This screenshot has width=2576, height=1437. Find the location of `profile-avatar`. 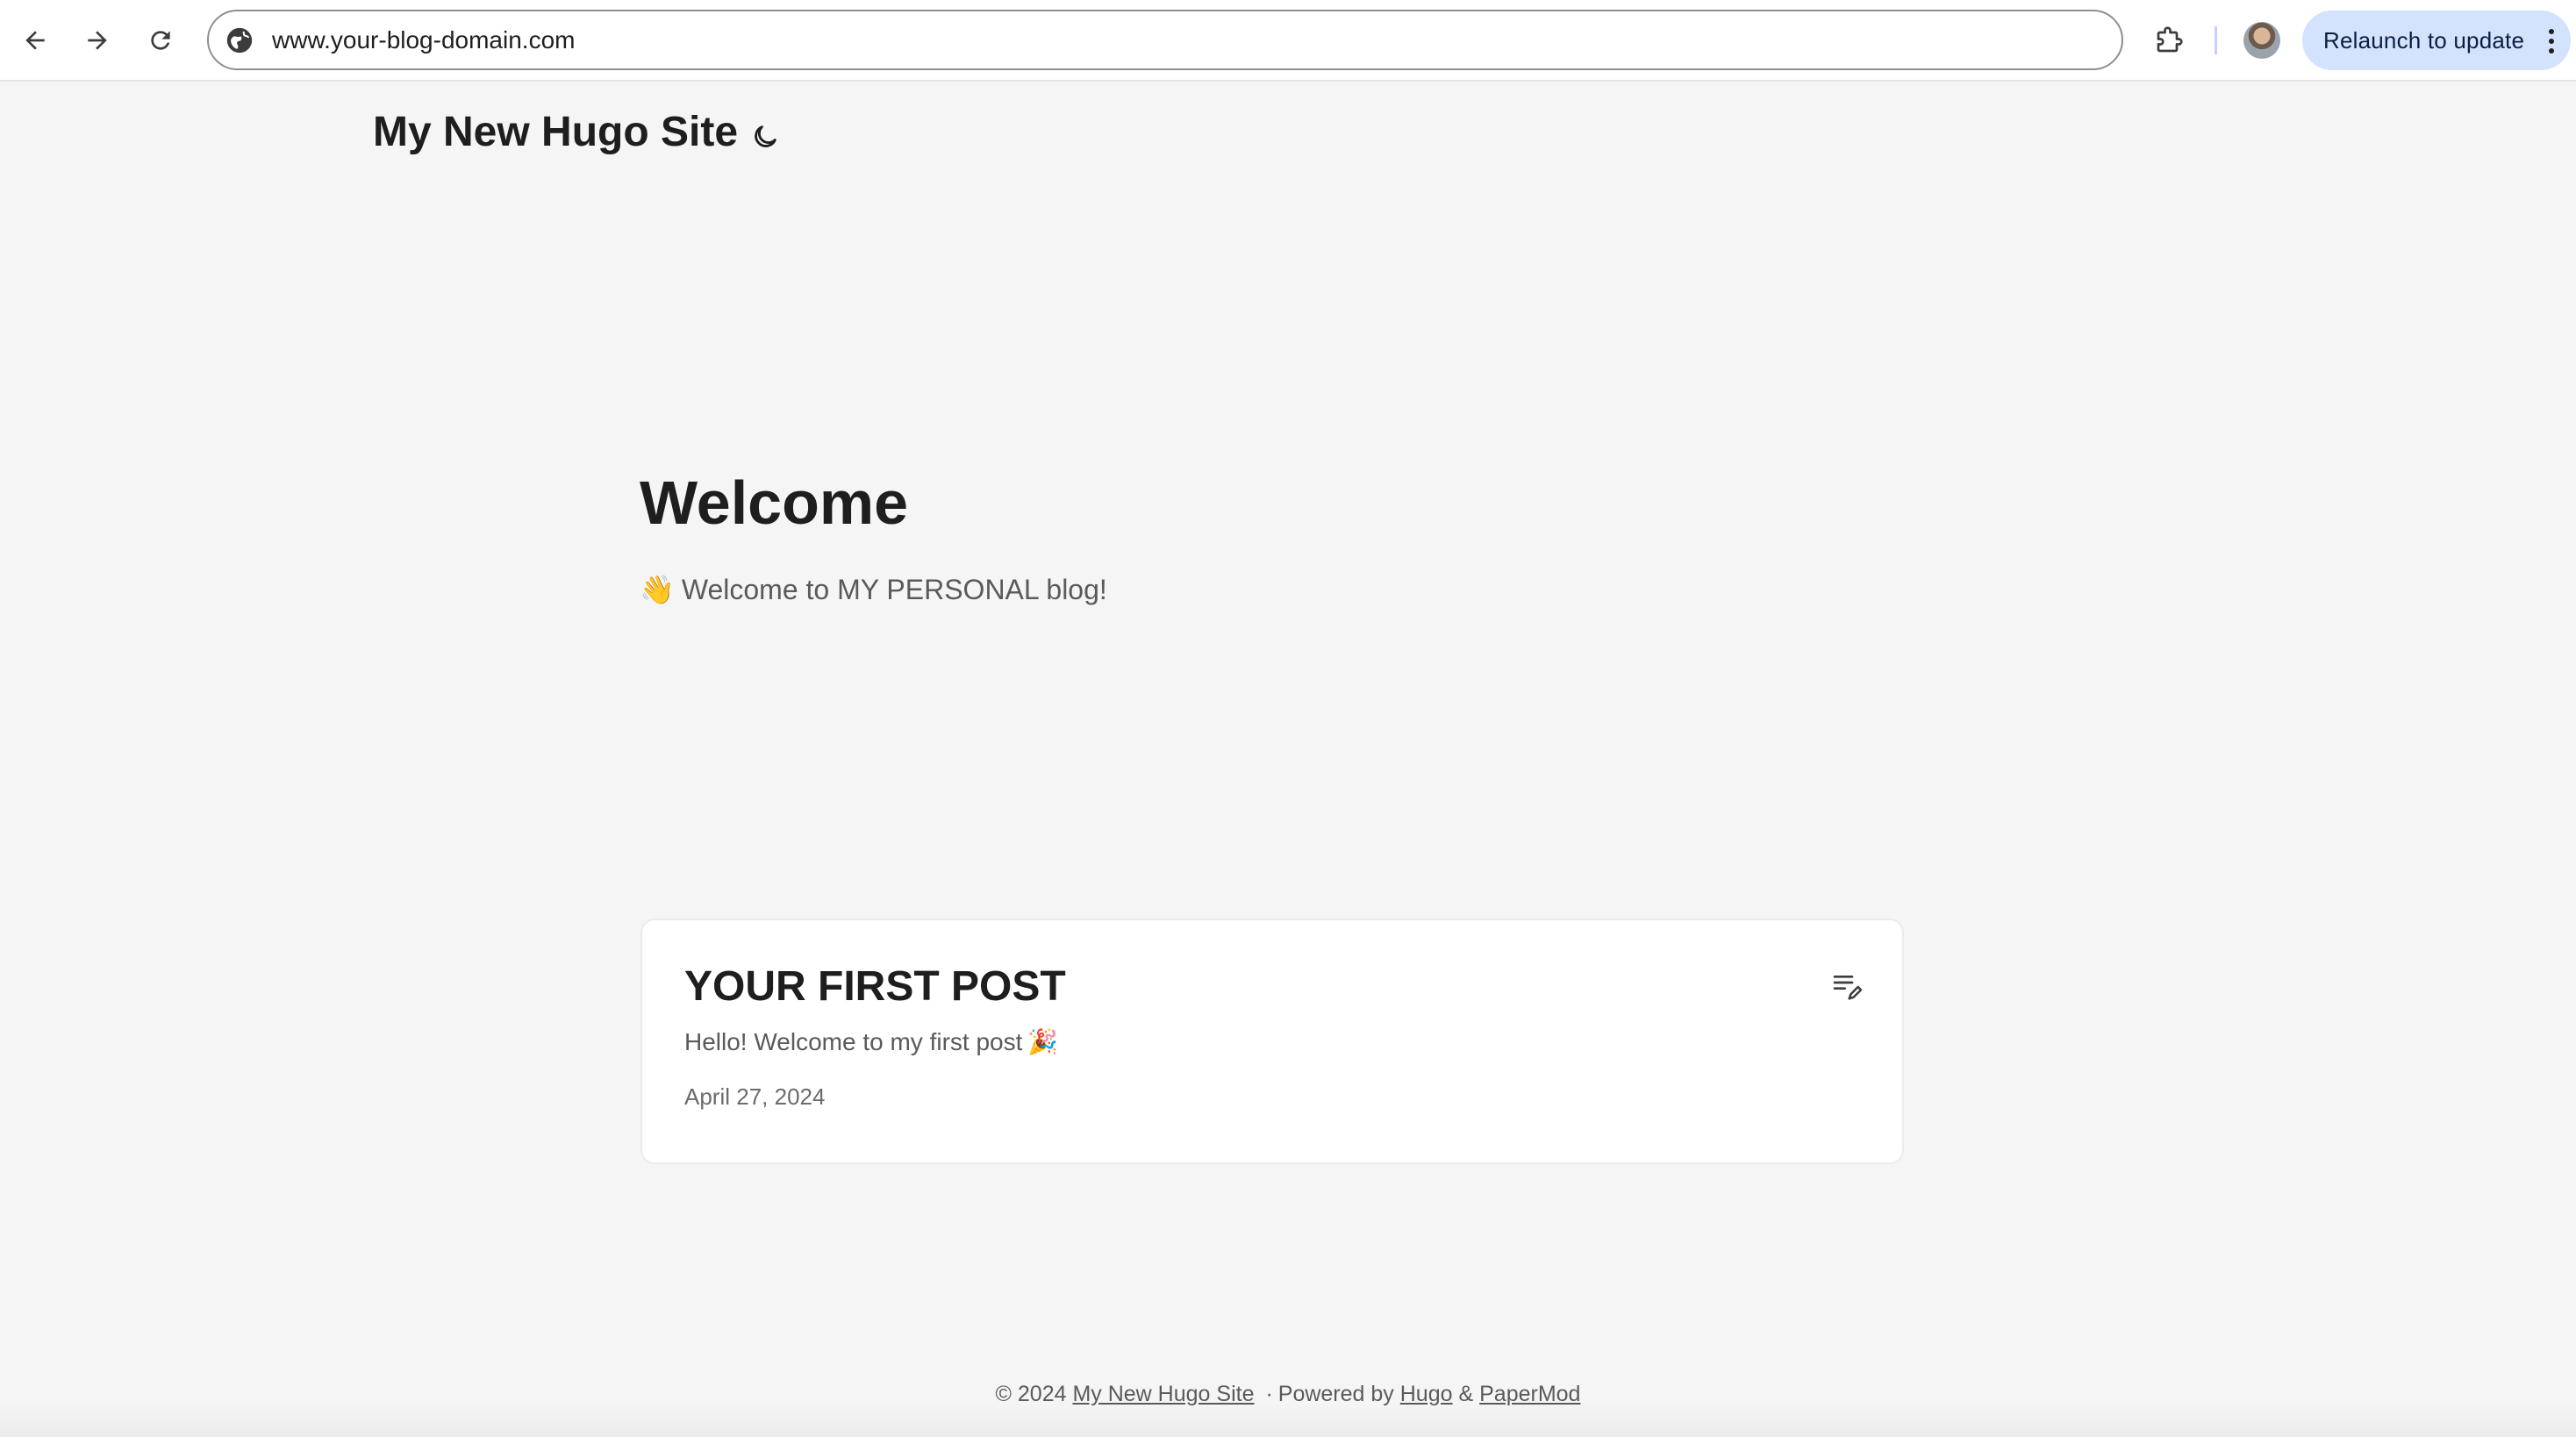

profile-avatar is located at coordinates (2261, 40).